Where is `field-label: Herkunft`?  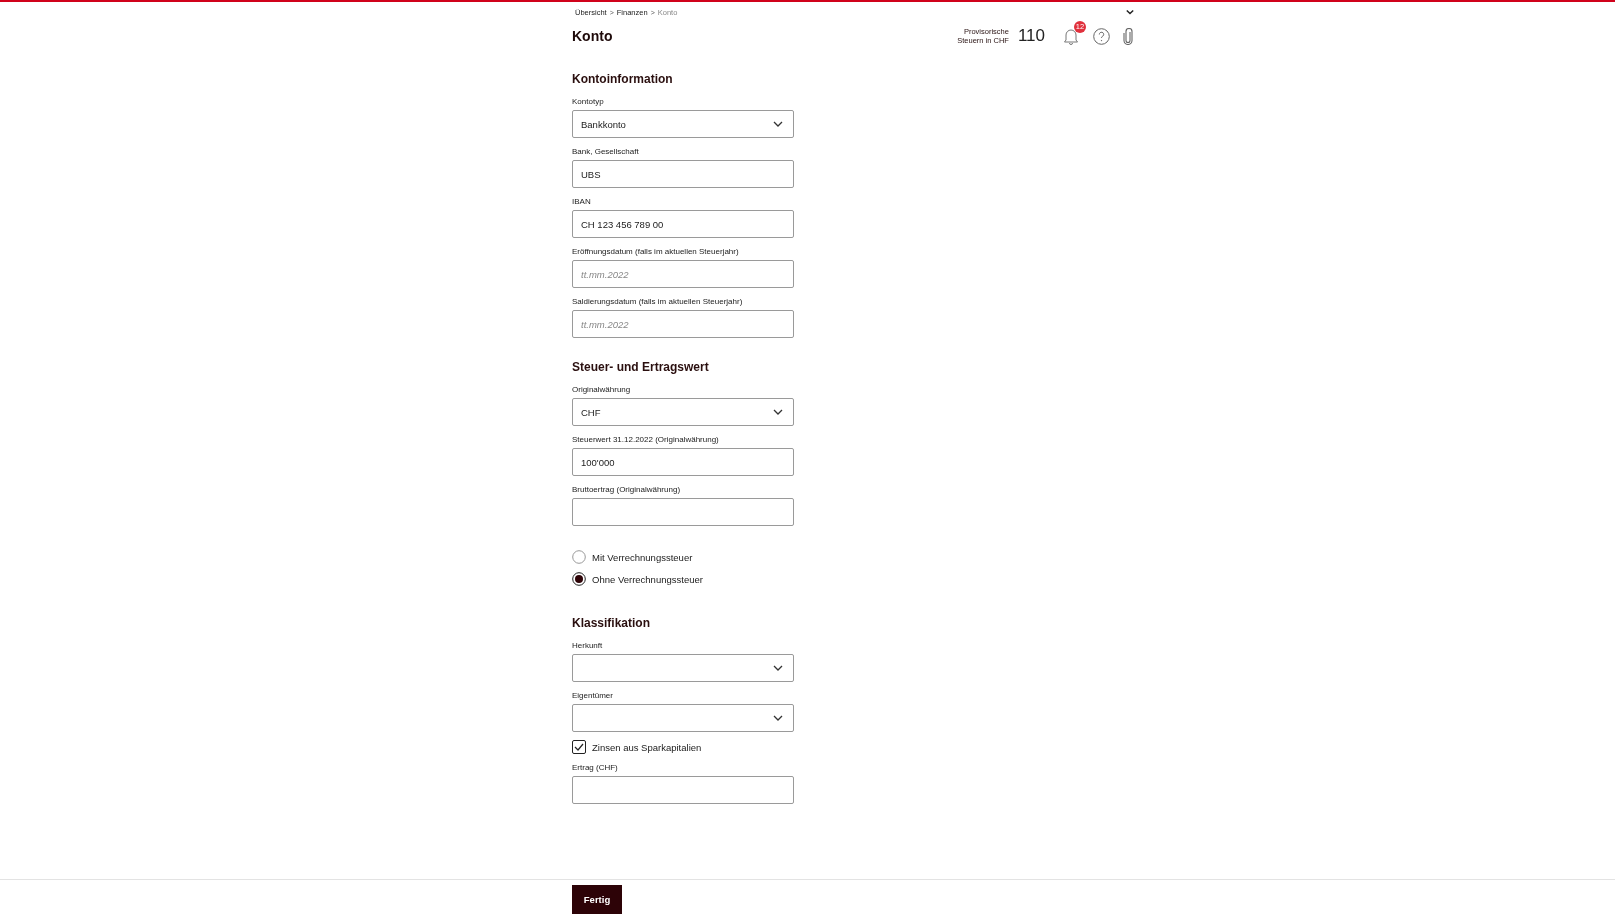
field-label: Herkunft is located at coordinates (588, 646).